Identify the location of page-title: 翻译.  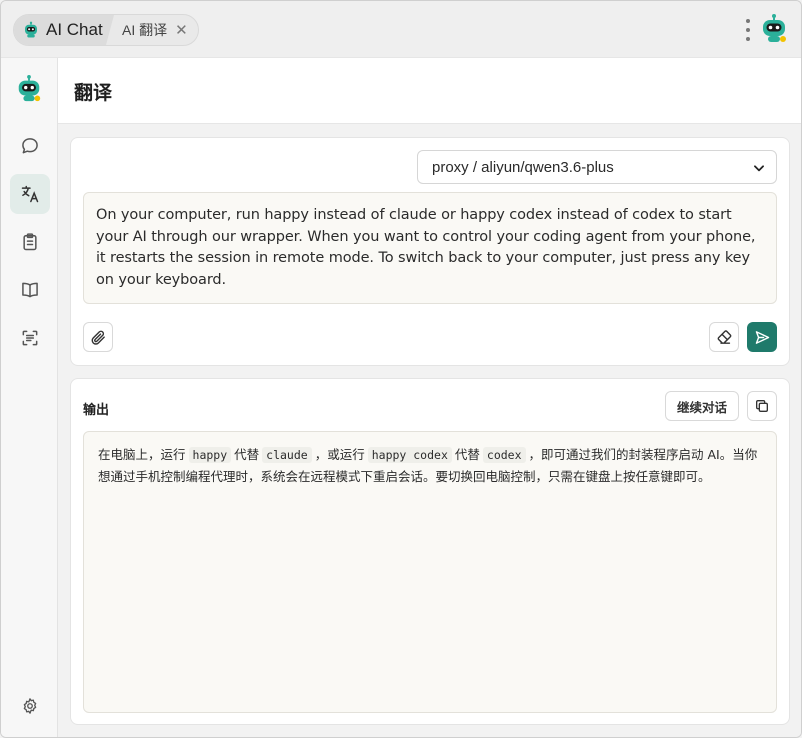
(93, 93).